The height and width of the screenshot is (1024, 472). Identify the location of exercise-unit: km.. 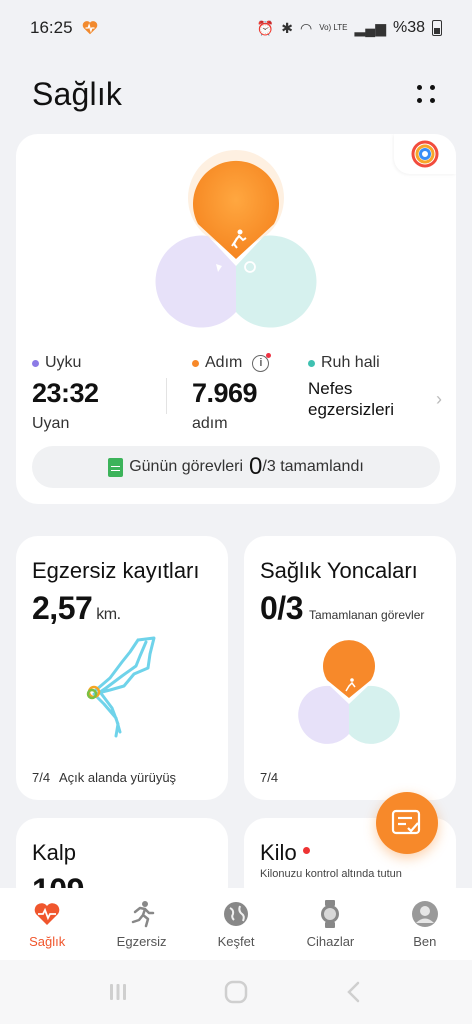
(108, 614).